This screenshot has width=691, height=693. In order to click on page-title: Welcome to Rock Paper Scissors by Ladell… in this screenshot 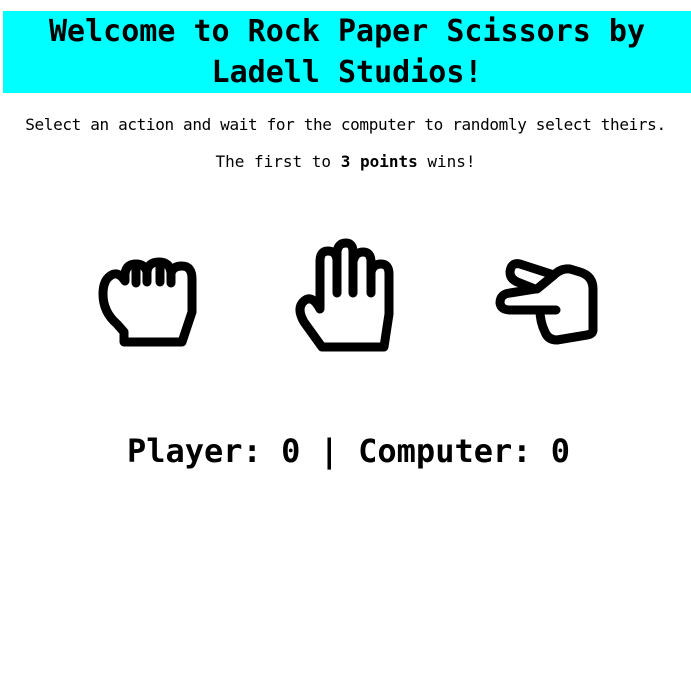, I will do `click(347, 52)`.